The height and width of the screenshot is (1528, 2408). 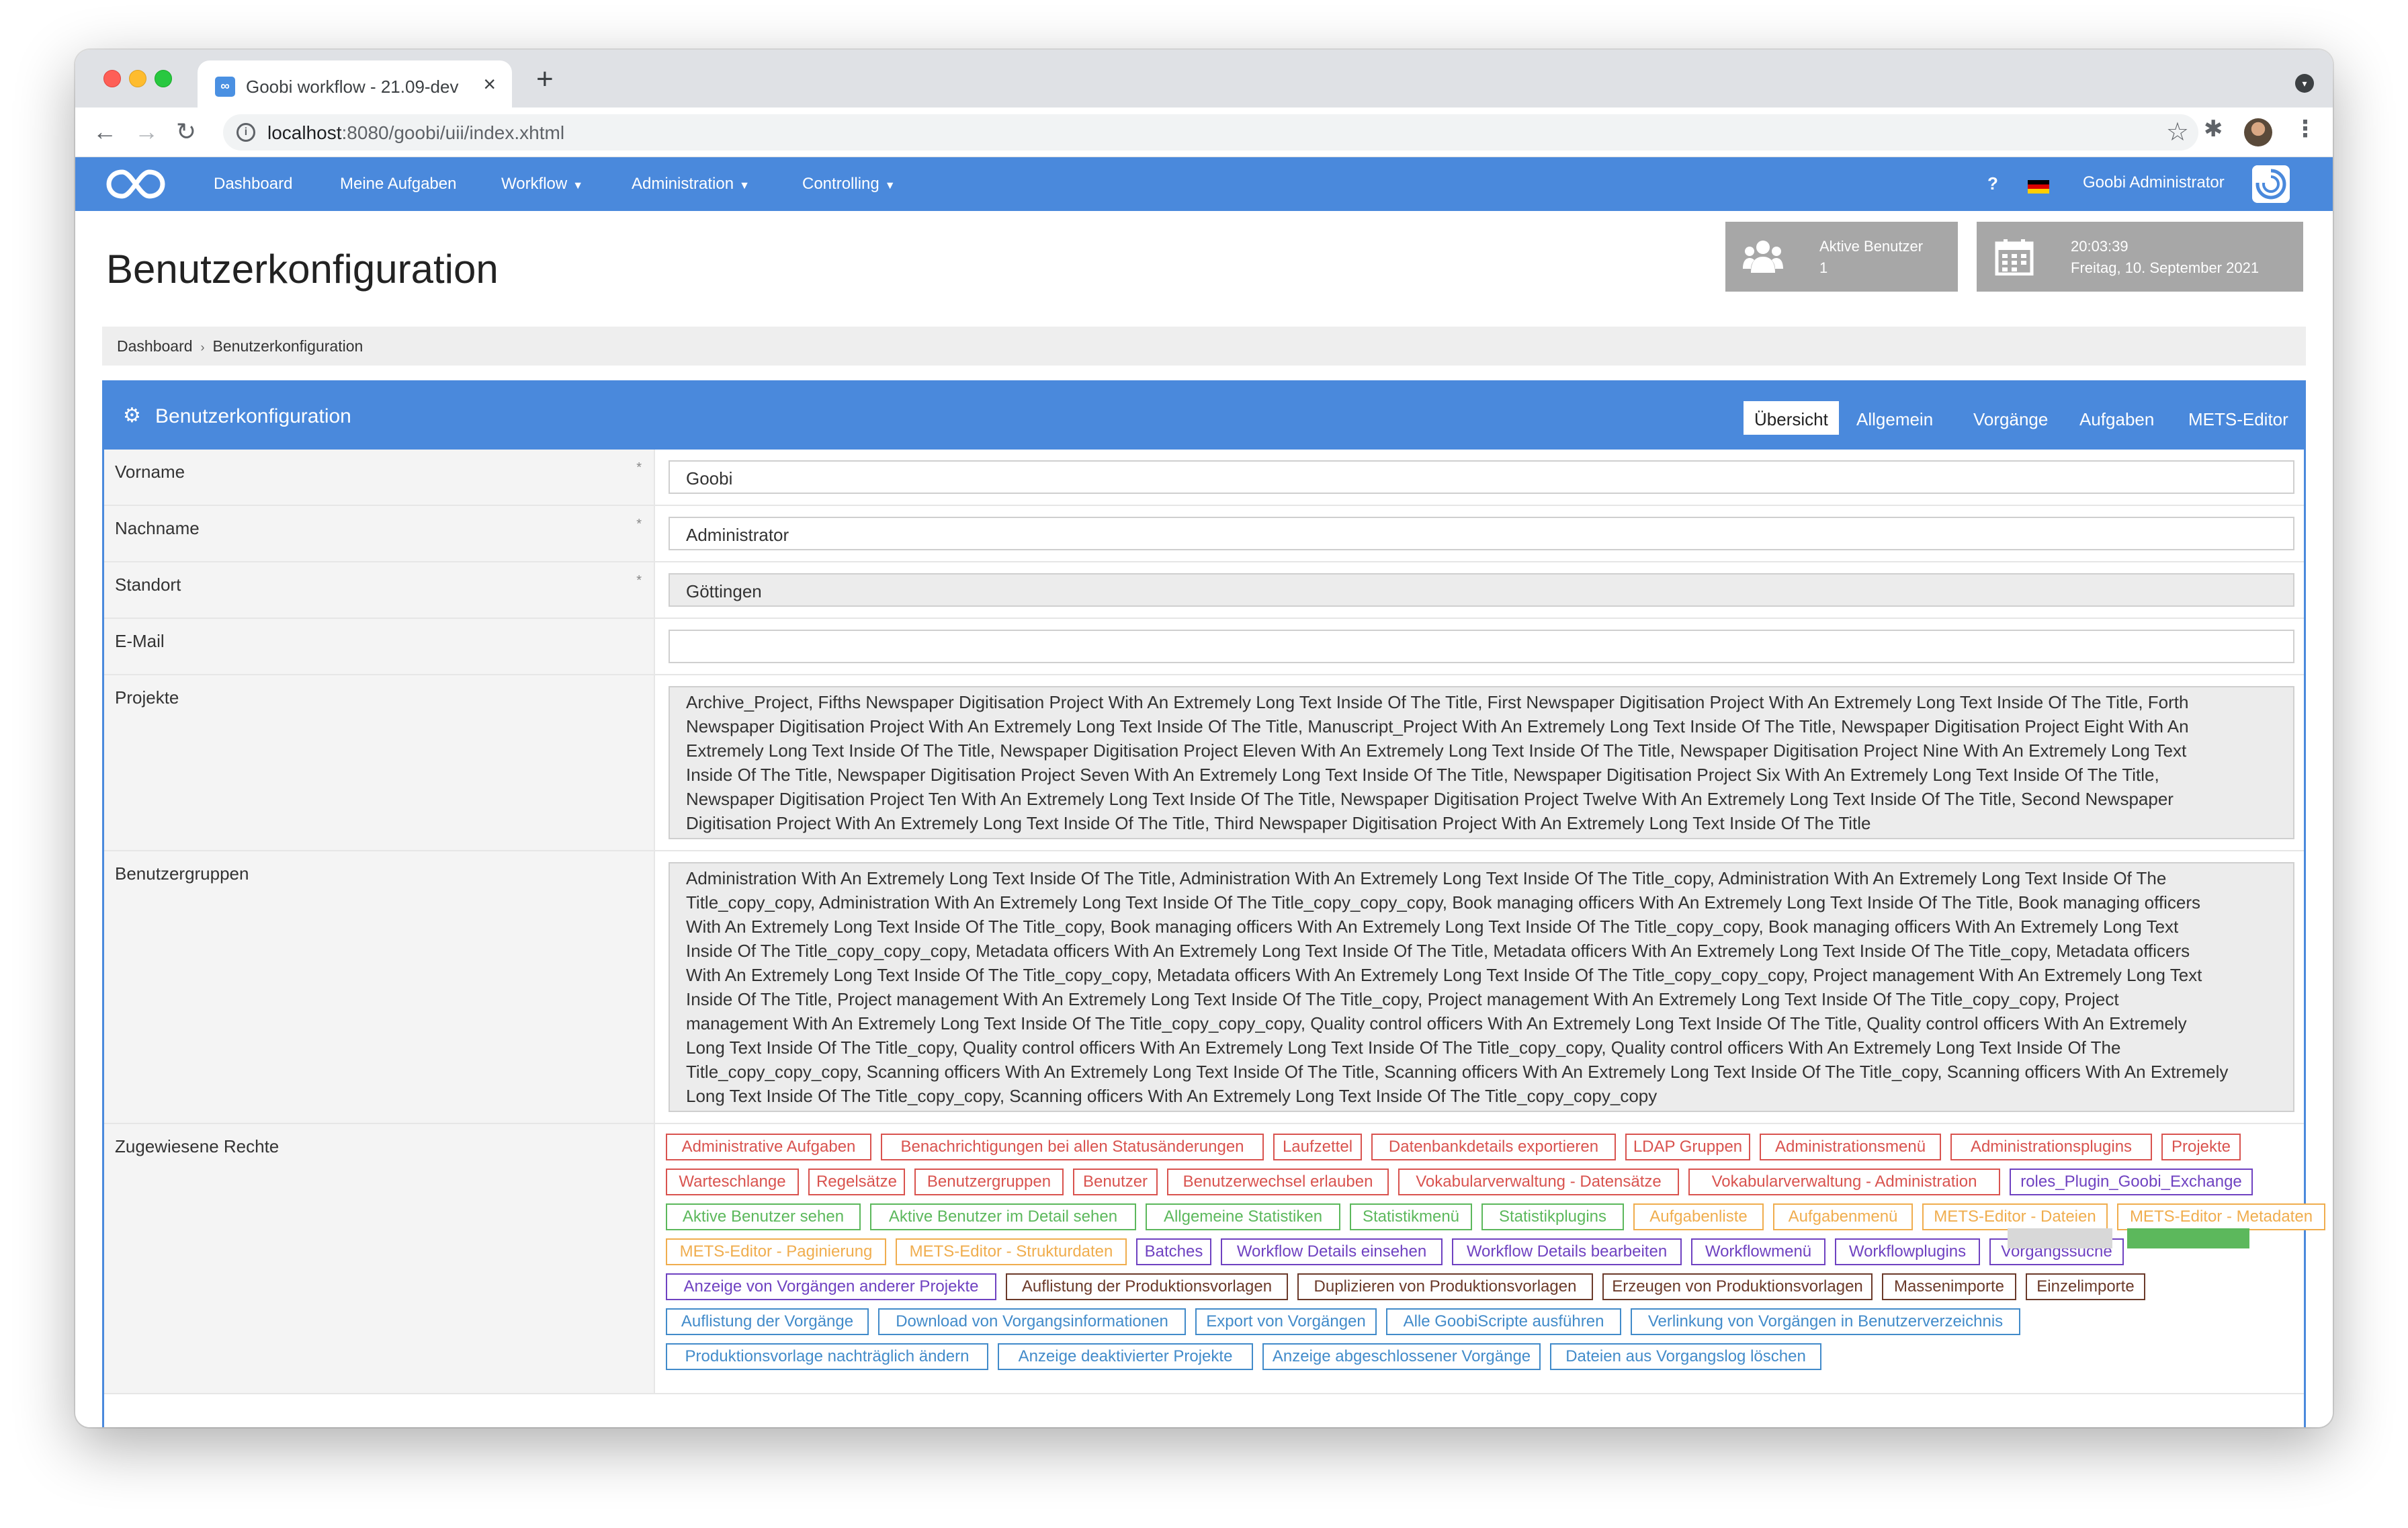 What do you see at coordinates (1481, 534) in the screenshot?
I see `nachname-field: Administrator` at bounding box center [1481, 534].